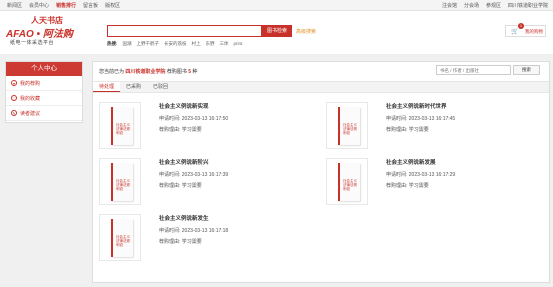  What do you see at coordinates (306, 31) in the screenshot?
I see `advanced-search-link: 高级搜索` at bounding box center [306, 31].